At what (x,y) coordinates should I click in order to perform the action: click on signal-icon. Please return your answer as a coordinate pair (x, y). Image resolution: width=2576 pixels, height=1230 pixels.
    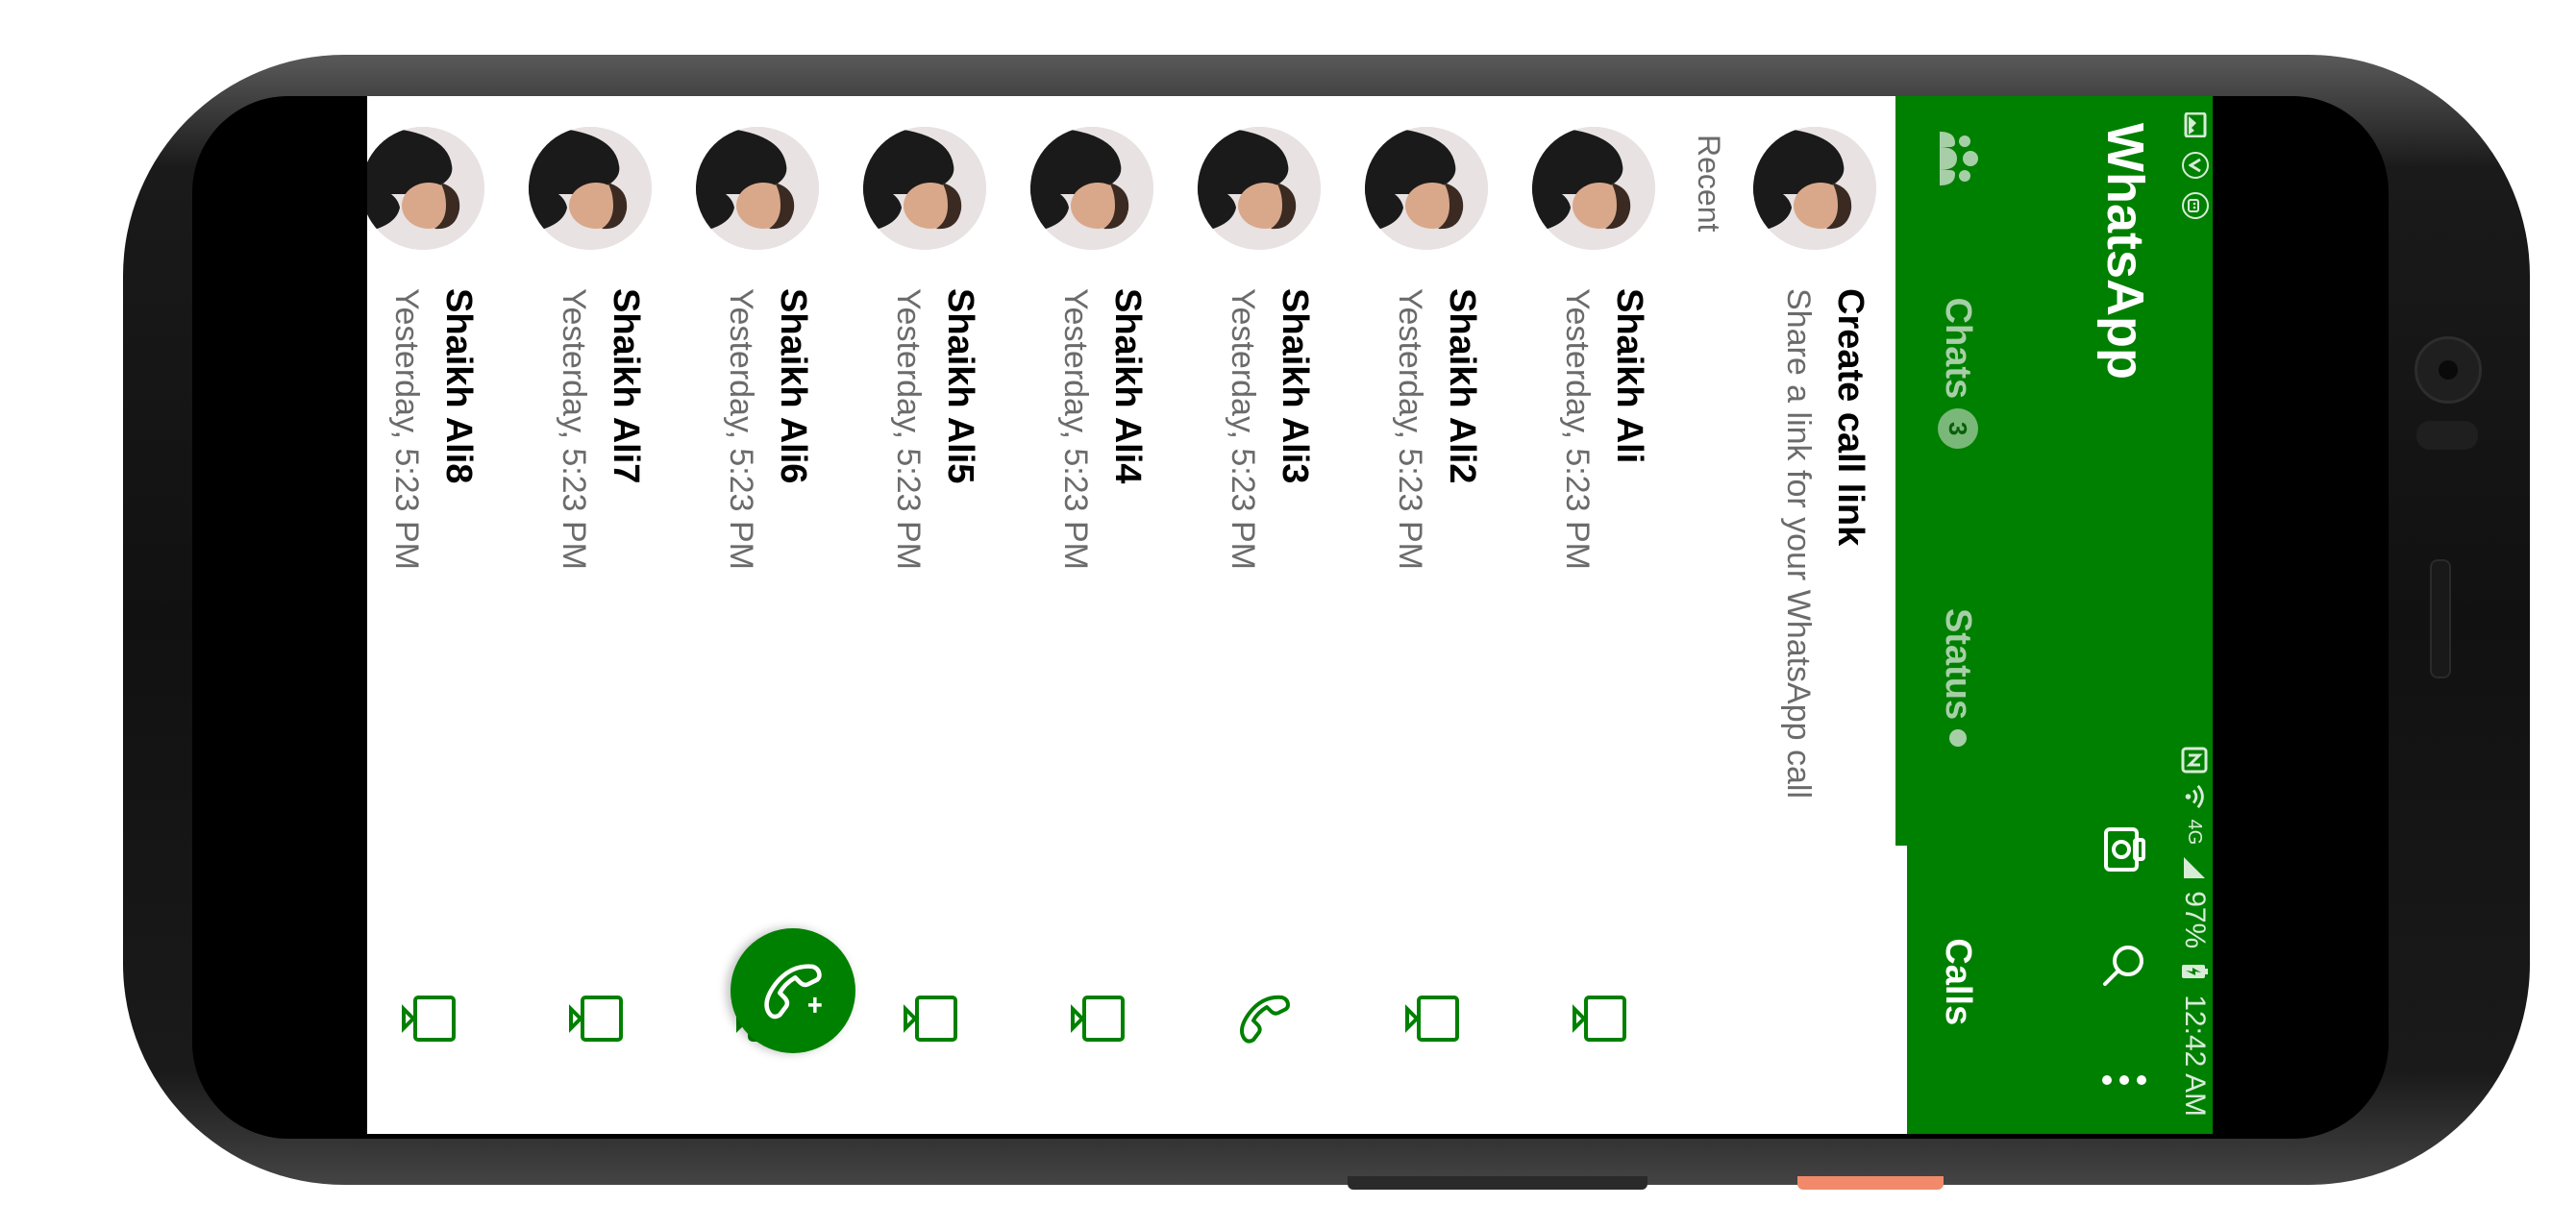
    Looking at the image, I should click on (2194, 868).